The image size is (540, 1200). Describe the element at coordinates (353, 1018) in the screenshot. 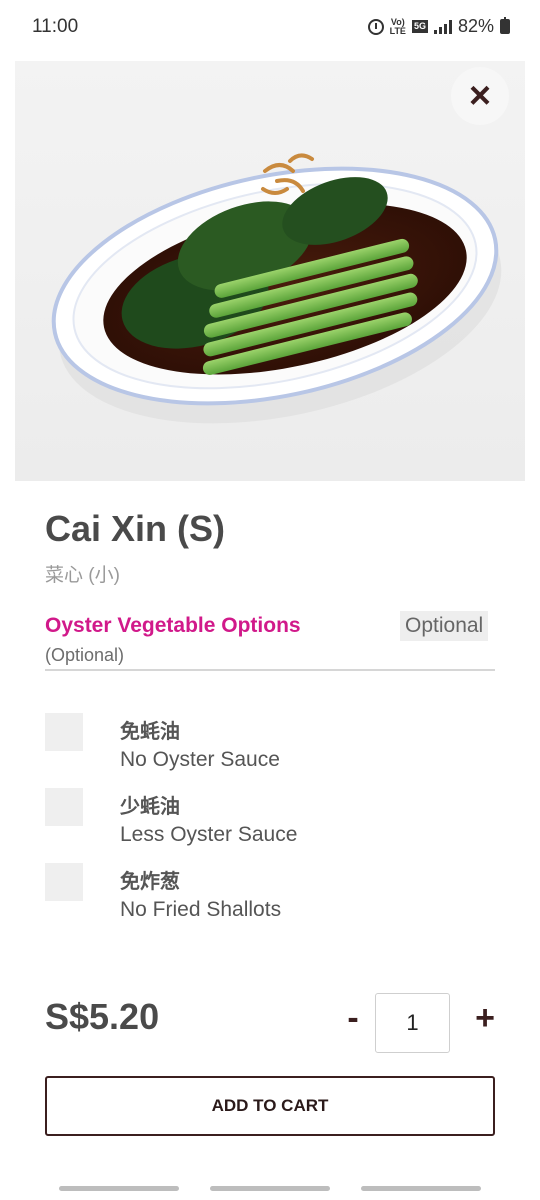

I see `decrease-quantity-button: -` at that location.